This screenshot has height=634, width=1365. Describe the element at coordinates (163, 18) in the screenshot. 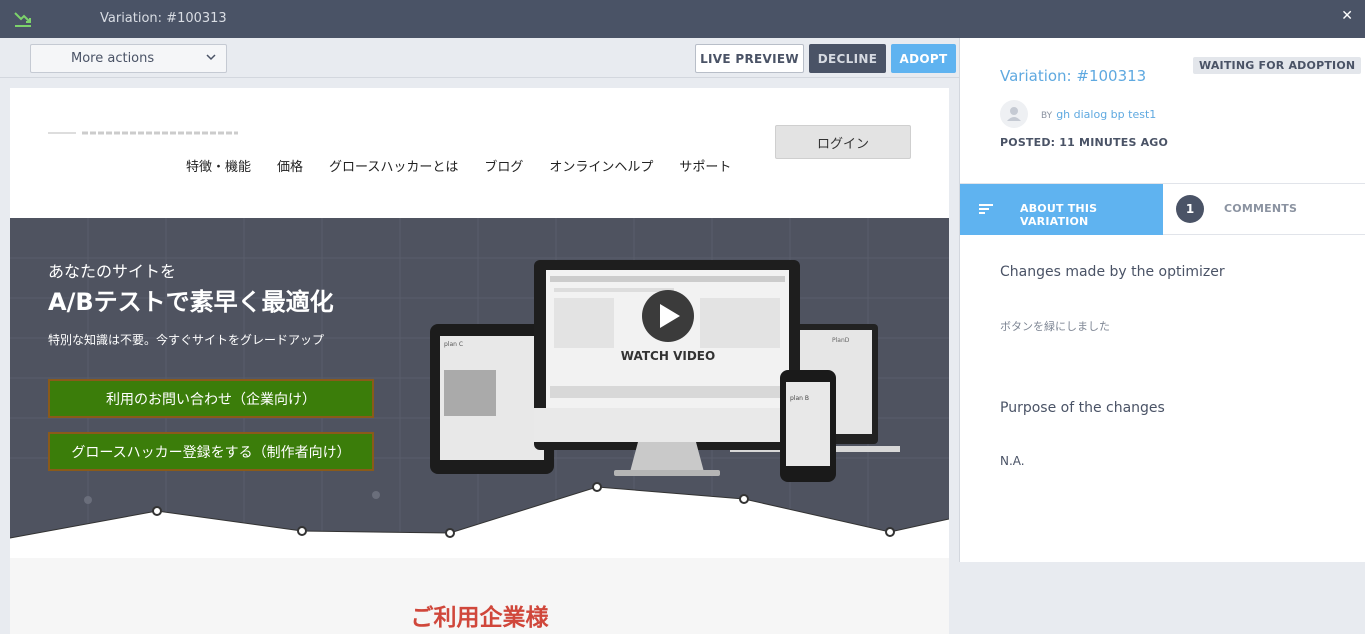

I see `window-title: Variation: #100313` at that location.